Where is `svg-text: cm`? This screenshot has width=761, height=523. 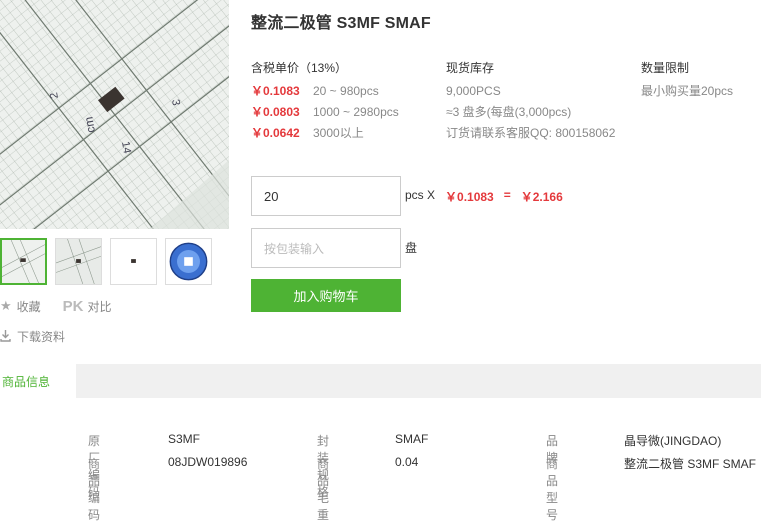 svg-text: cm is located at coordinates (89, 125).